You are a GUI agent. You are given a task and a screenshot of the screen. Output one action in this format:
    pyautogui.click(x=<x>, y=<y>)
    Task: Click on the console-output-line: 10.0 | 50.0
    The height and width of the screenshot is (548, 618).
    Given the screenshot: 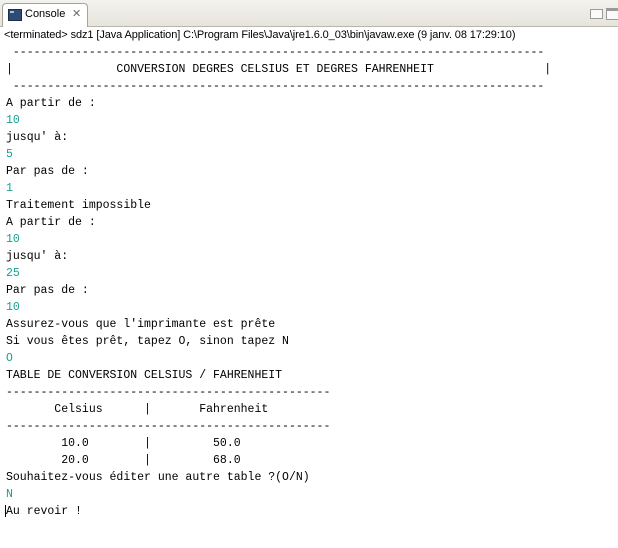 What is the action you would take?
    pyautogui.click(x=123, y=443)
    